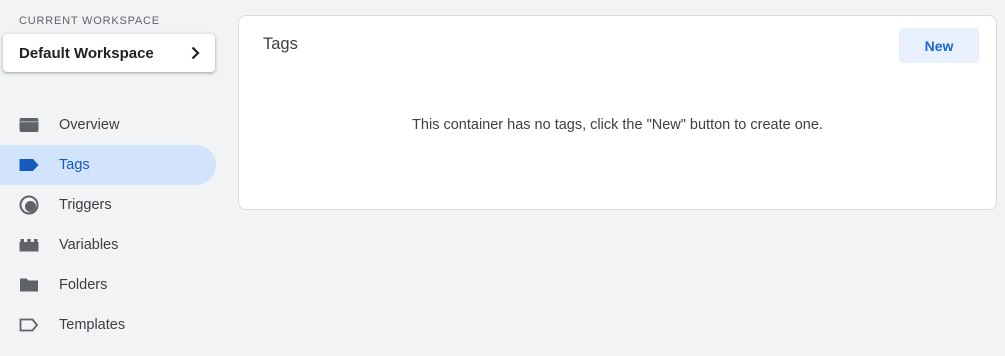  Describe the element at coordinates (29, 125) in the screenshot. I see `overview-icon` at that location.